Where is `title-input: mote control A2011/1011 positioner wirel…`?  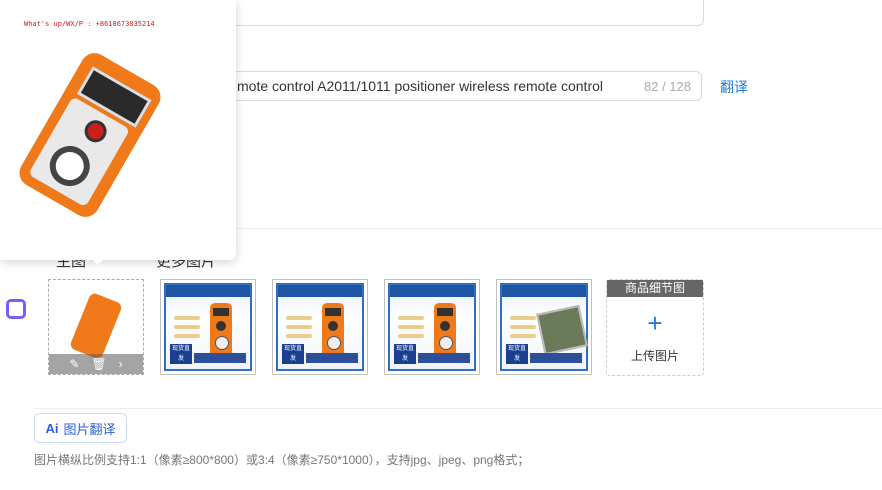 title-input: mote control A2011/1011 positioner wirel… is located at coordinates (462, 86).